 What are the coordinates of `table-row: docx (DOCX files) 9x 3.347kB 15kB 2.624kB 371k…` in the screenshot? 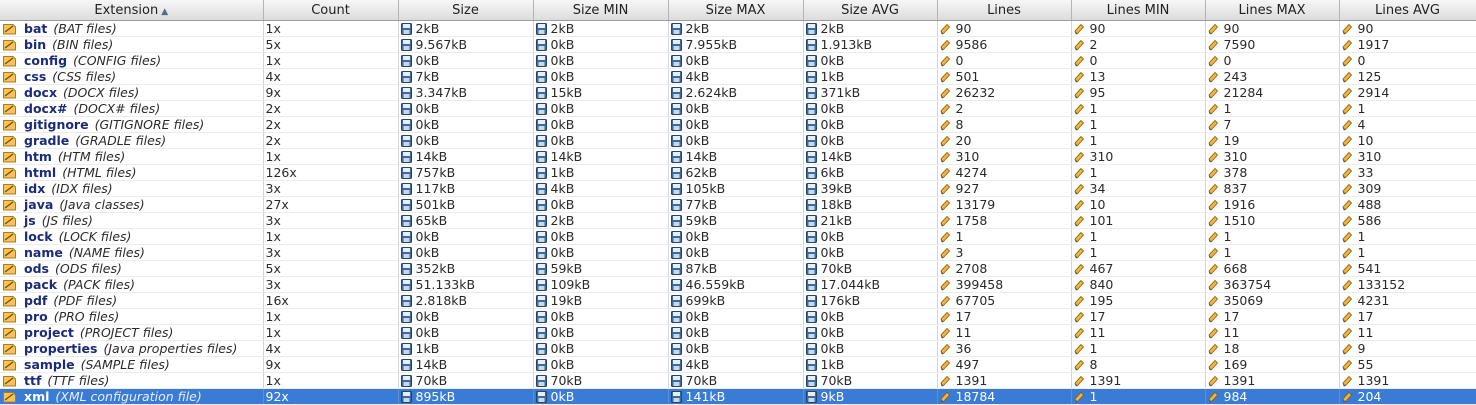 It's located at (738, 92).